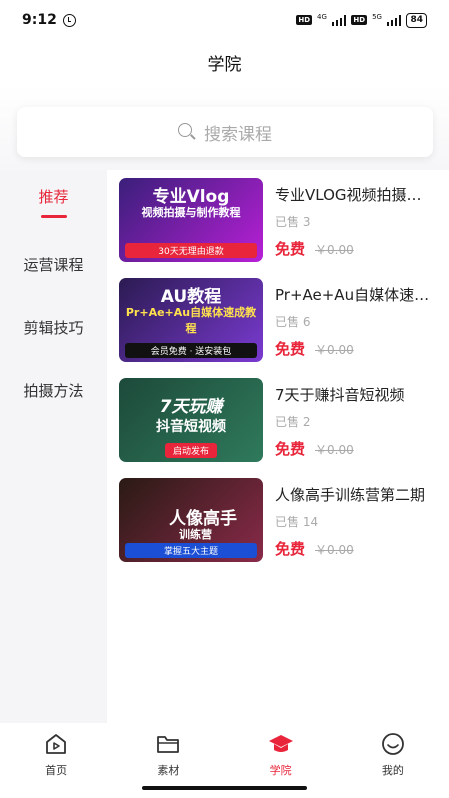 The width and height of the screenshot is (449, 798). What do you see at coordinates (355, 421) in the screenshot?
I see `course-info: 7天于赚抖音短视频 已售 2 免费 ￥0.00` at bounding box center [355, 421].